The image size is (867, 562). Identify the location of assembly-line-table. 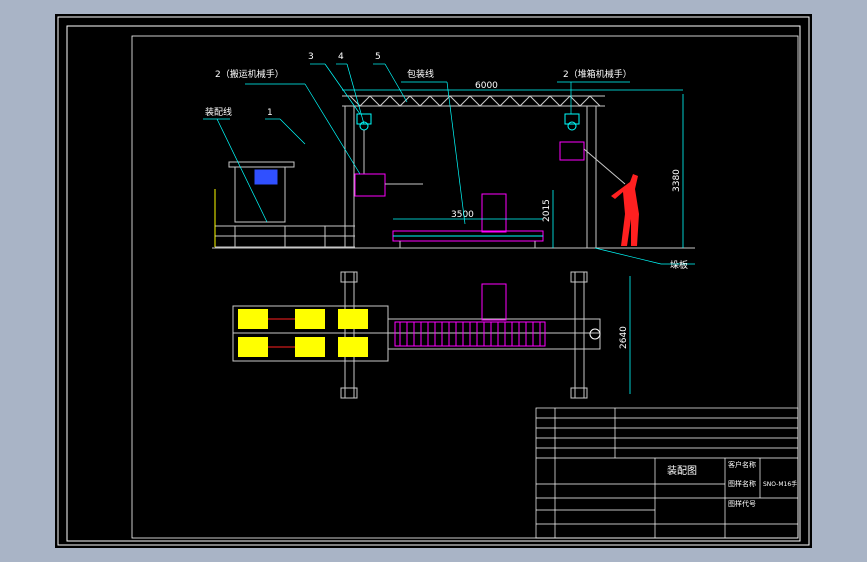
(284, 204).